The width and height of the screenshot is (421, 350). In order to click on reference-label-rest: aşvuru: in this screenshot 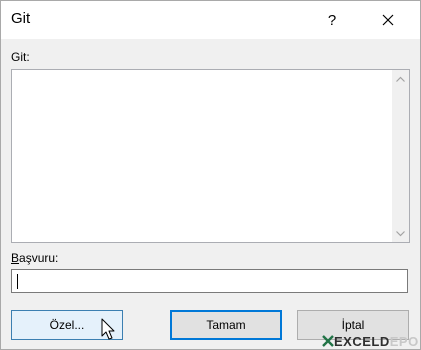, I will do `click(39, 258)`.